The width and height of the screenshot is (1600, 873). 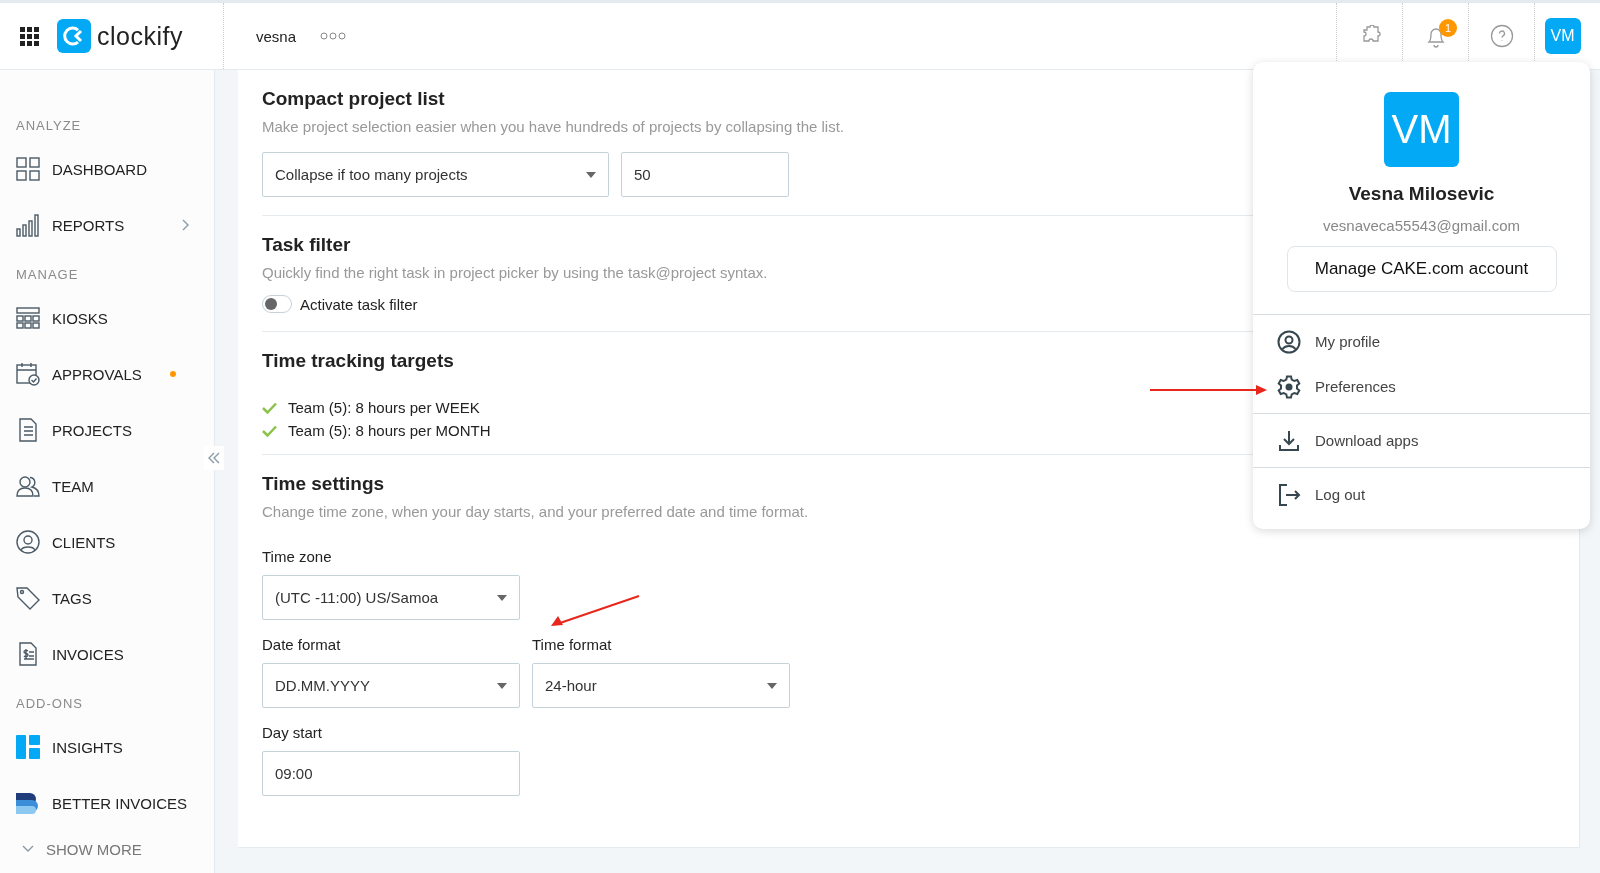 What do you see at coordinates (323, 484) in the screenshot?
I see `section-title: Time settings` at bounding box center [323, 484].